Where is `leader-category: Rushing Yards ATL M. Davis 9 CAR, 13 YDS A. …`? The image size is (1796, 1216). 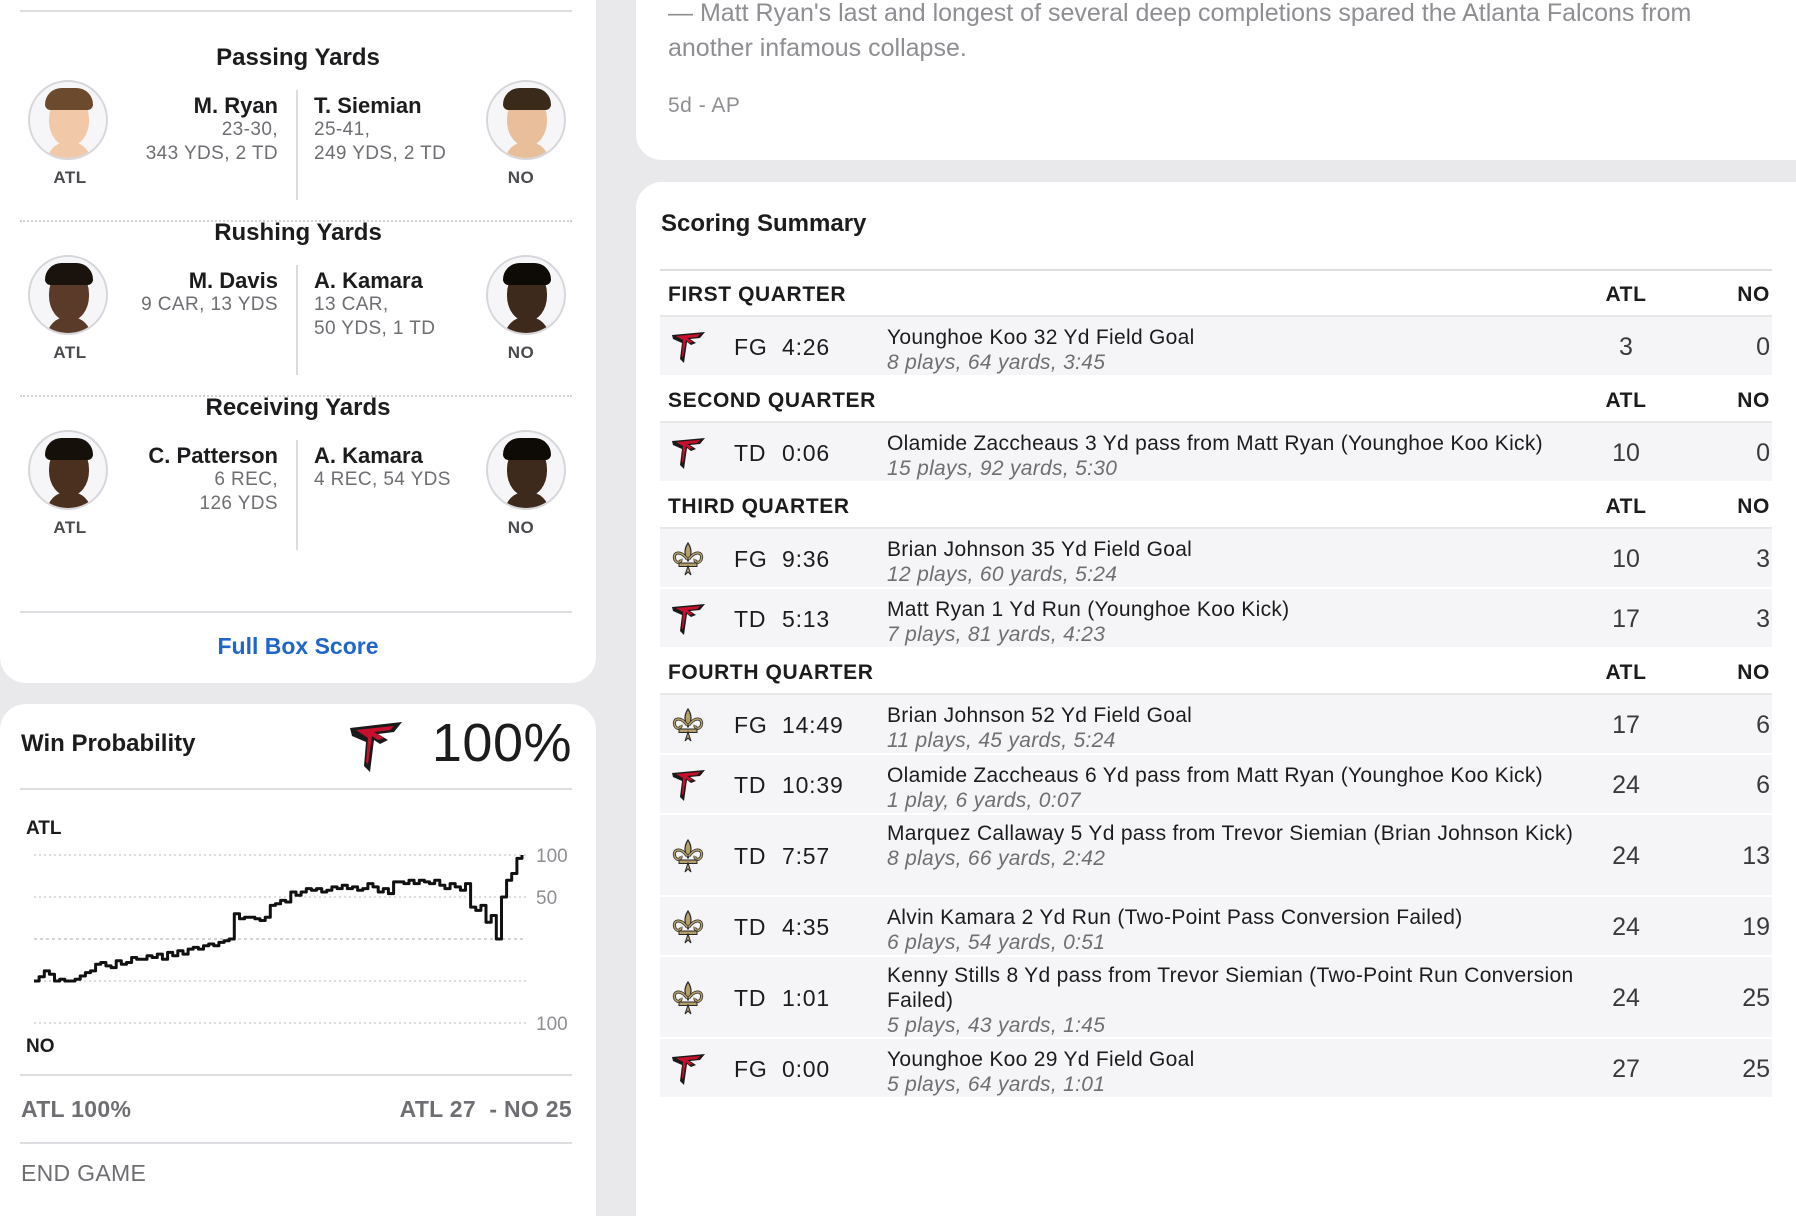 leader-category: Rushing Yards ATL M. Davis 9 CAR, 13 YDS A. … is located at coordinates (298, 315).